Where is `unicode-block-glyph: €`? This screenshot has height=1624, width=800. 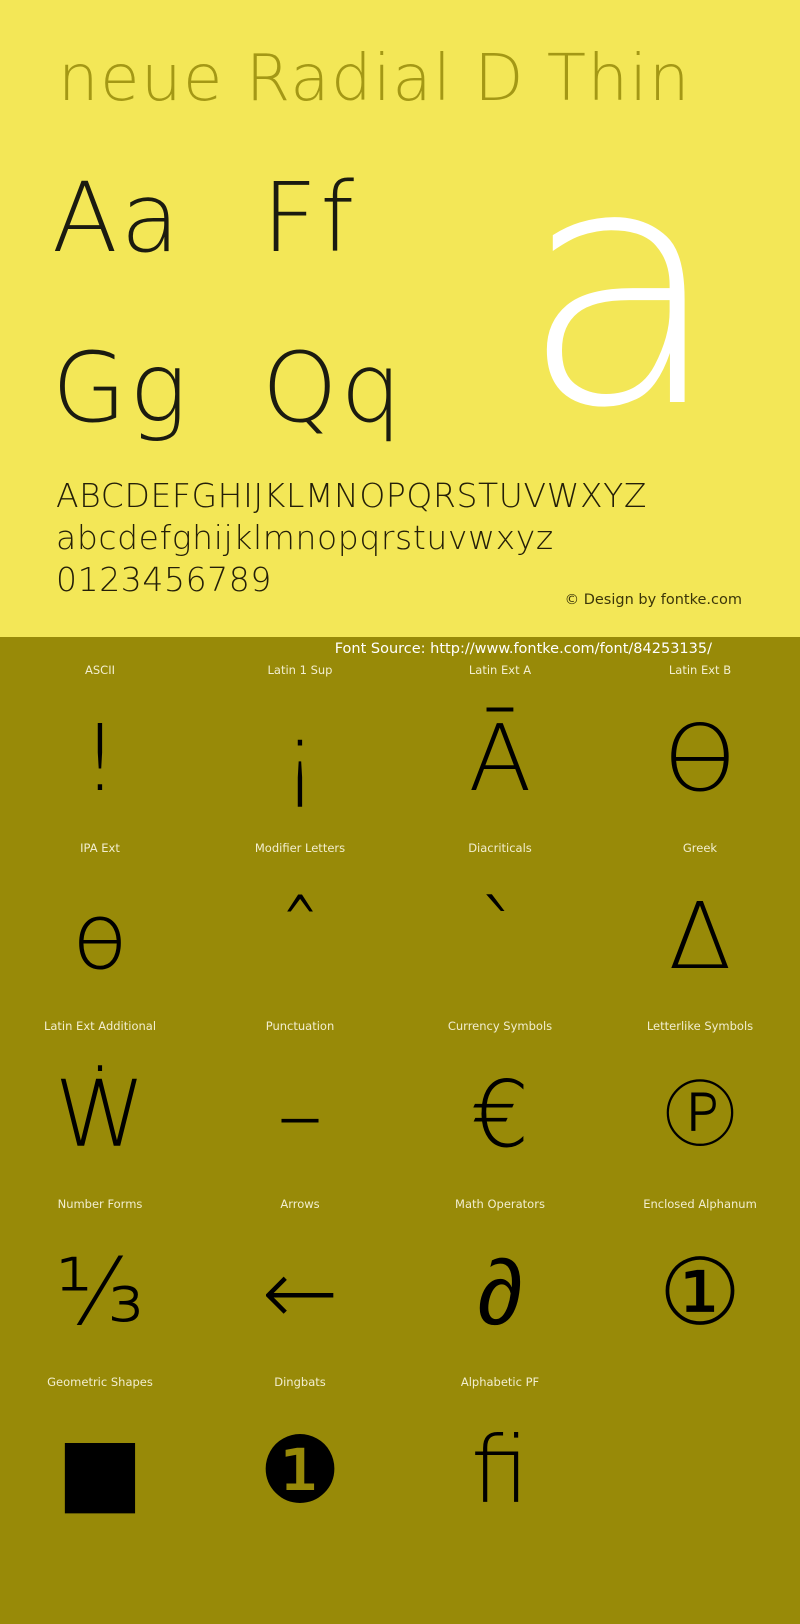 unicode-block-glyph: € is located at coordinates (500, 1114).